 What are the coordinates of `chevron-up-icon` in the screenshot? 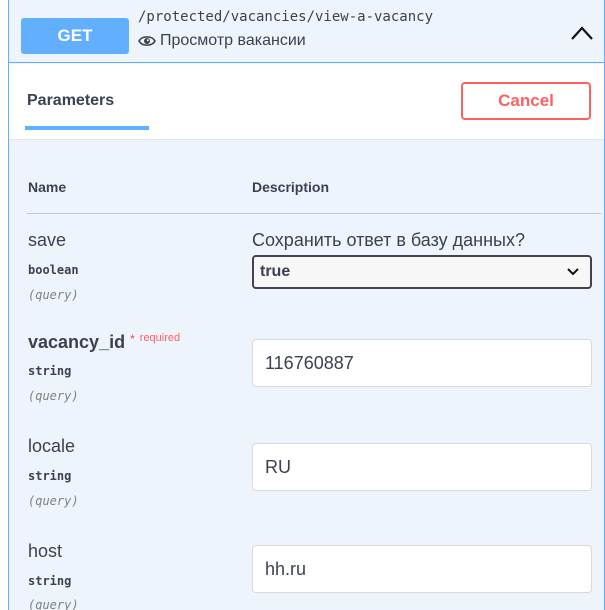 It's located at (582, 33).